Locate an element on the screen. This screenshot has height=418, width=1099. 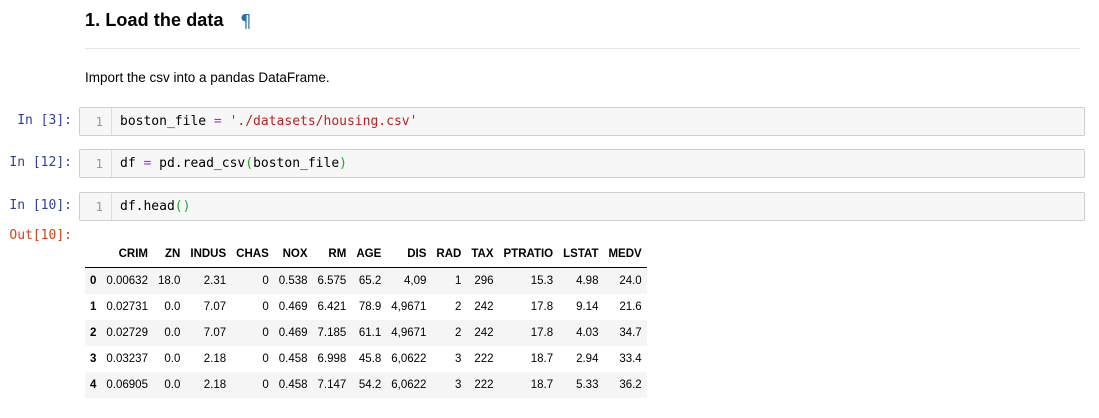
input-prompt-1: In [3]: is located at coordinates (44, 120).